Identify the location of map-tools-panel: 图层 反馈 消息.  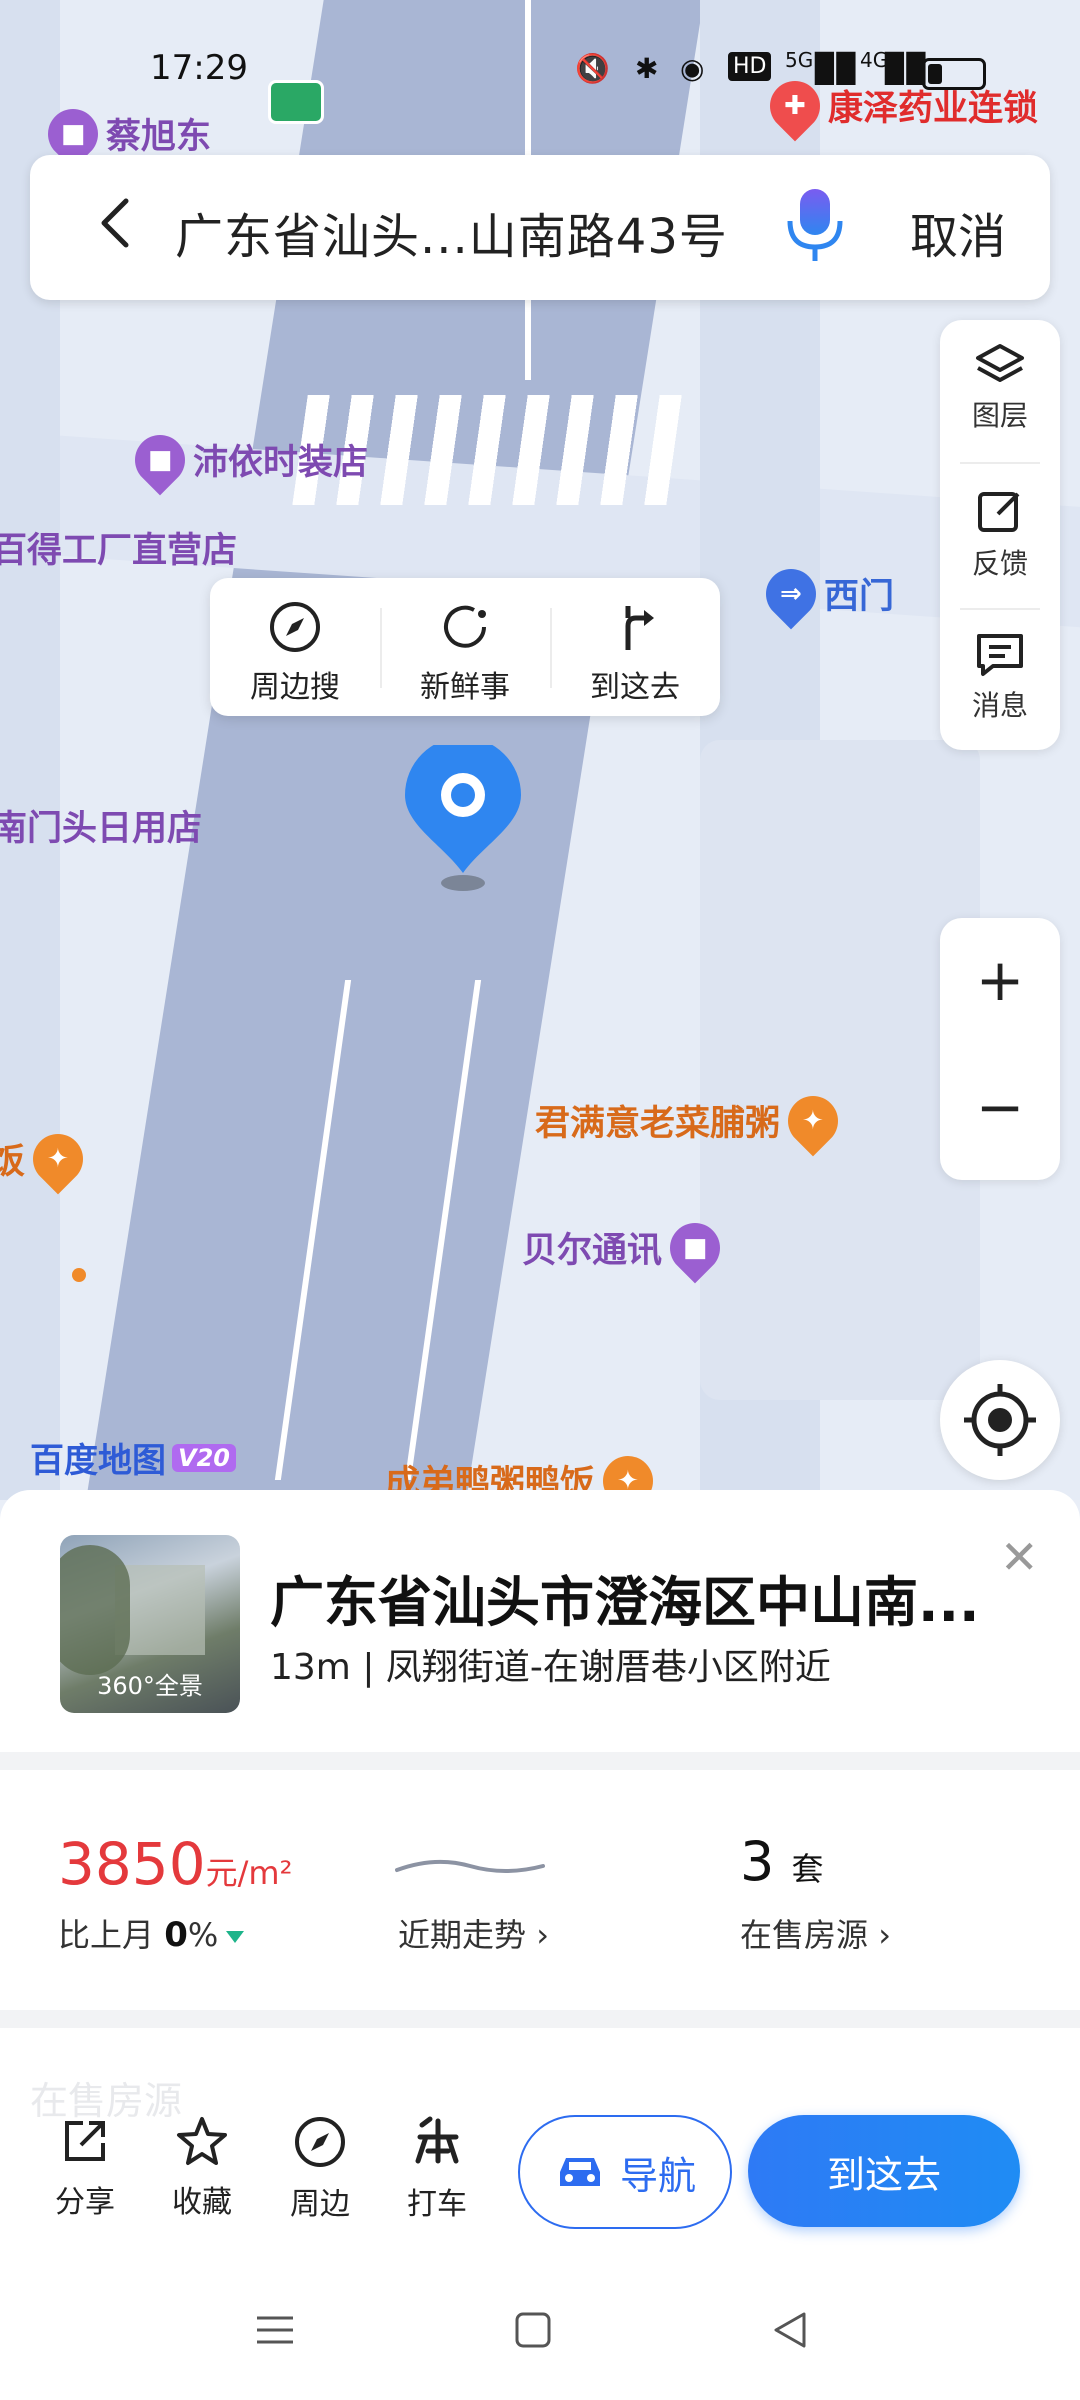
(1000, 535).